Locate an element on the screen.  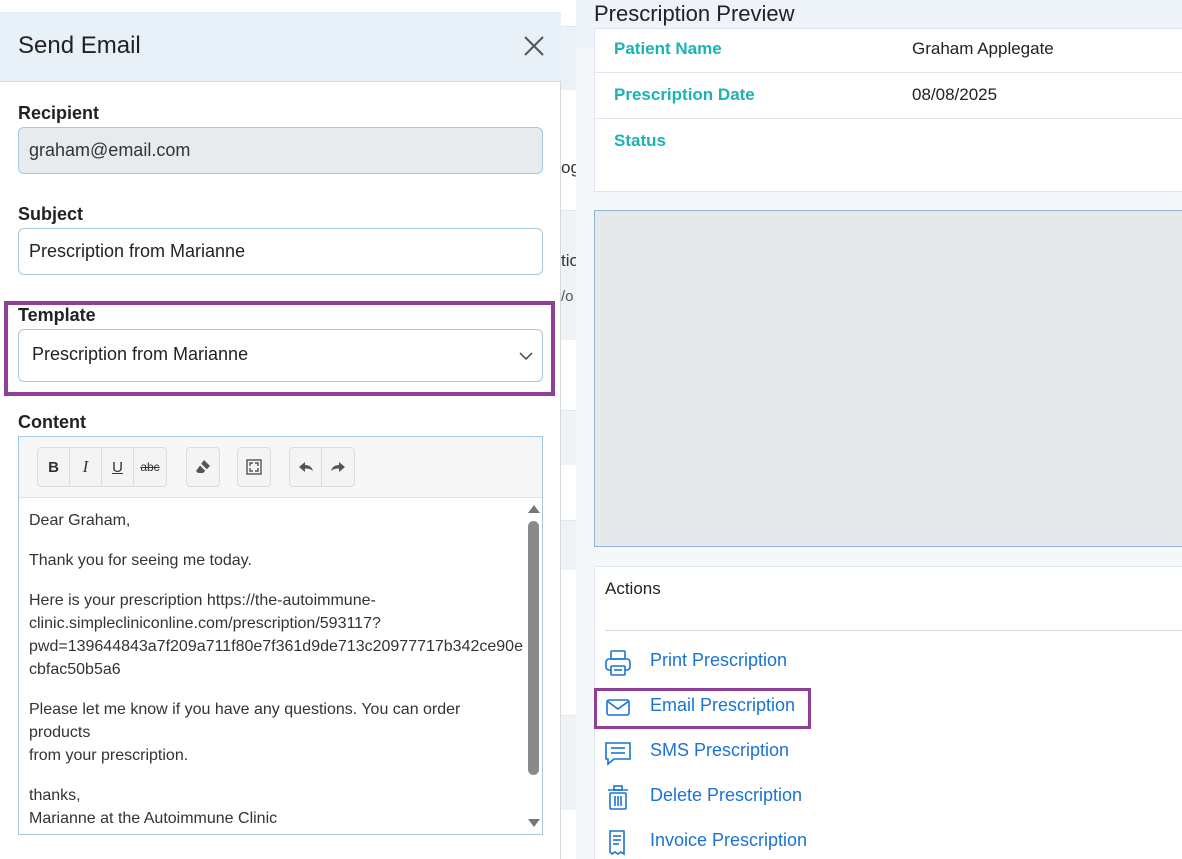
redo-icon is located at coordinates (338, 467).